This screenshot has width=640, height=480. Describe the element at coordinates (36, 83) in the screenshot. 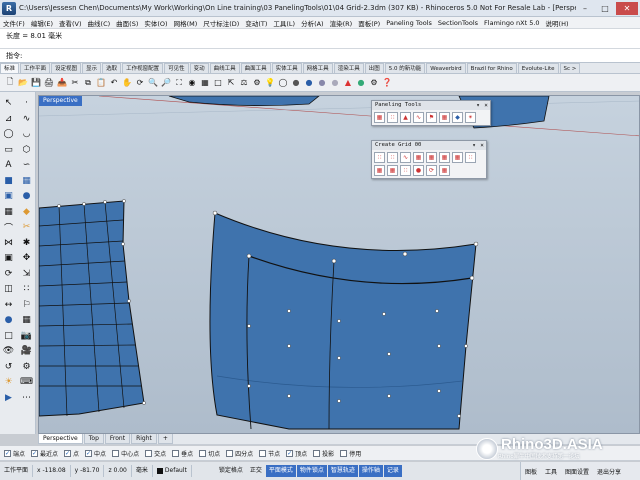

I see `save-icon: 💾` at that location.